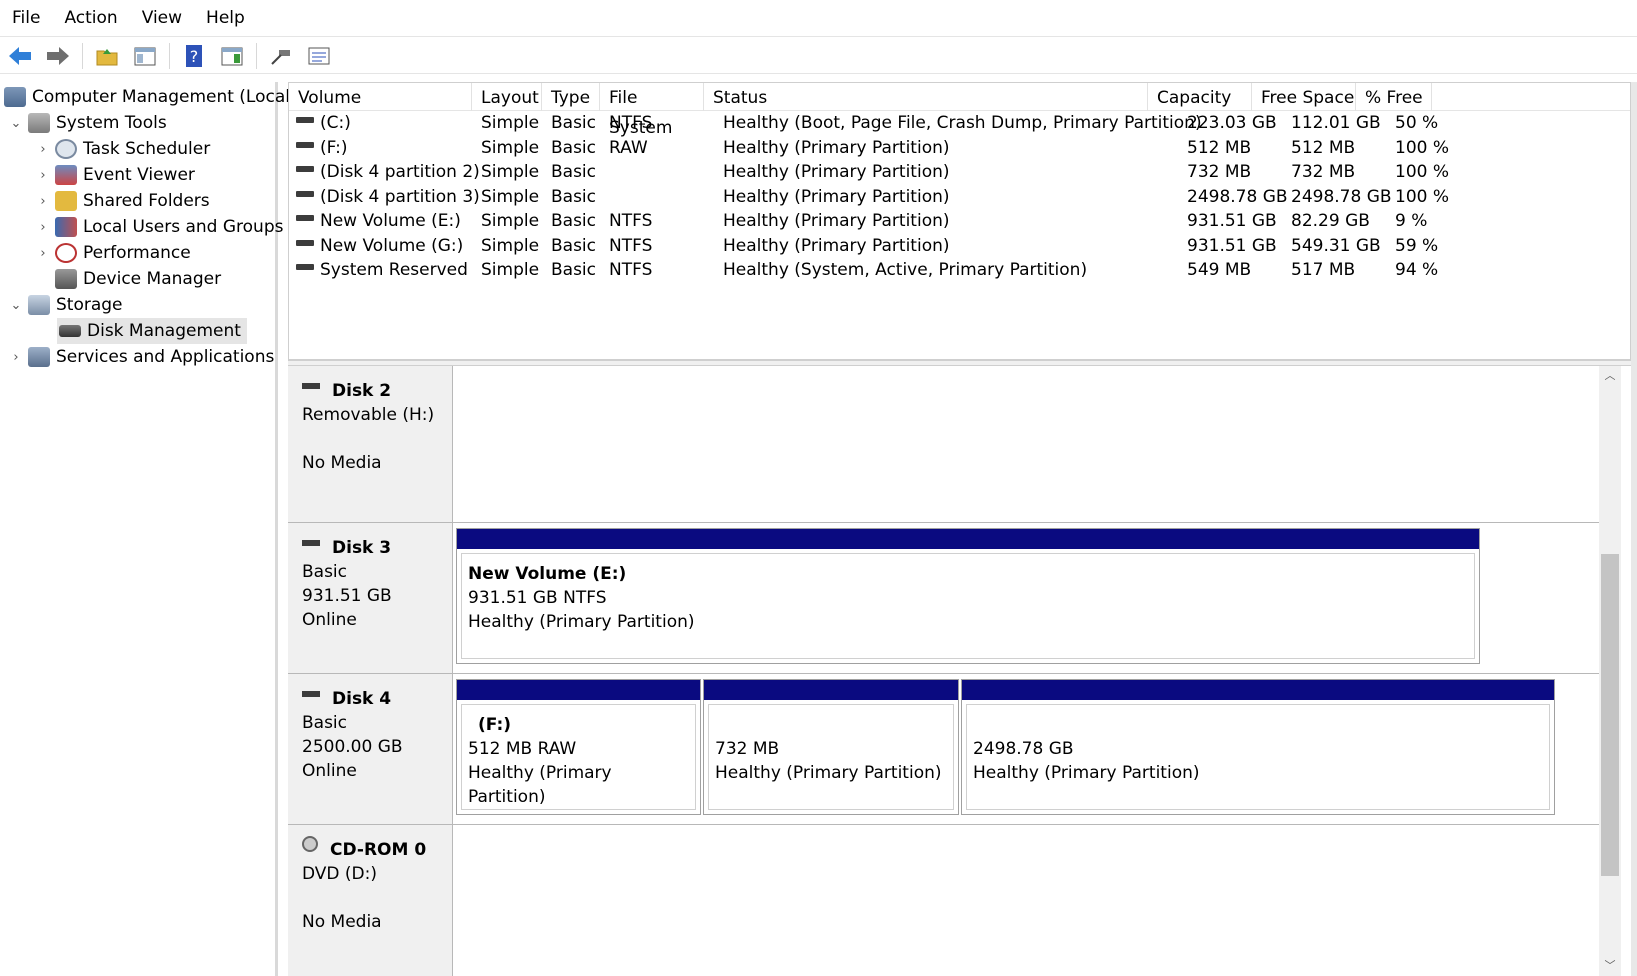 This screenshot has height=976, width=1637. I want to click on tree-node-system-tools: ⌄ System Tools, so click(87, 123).